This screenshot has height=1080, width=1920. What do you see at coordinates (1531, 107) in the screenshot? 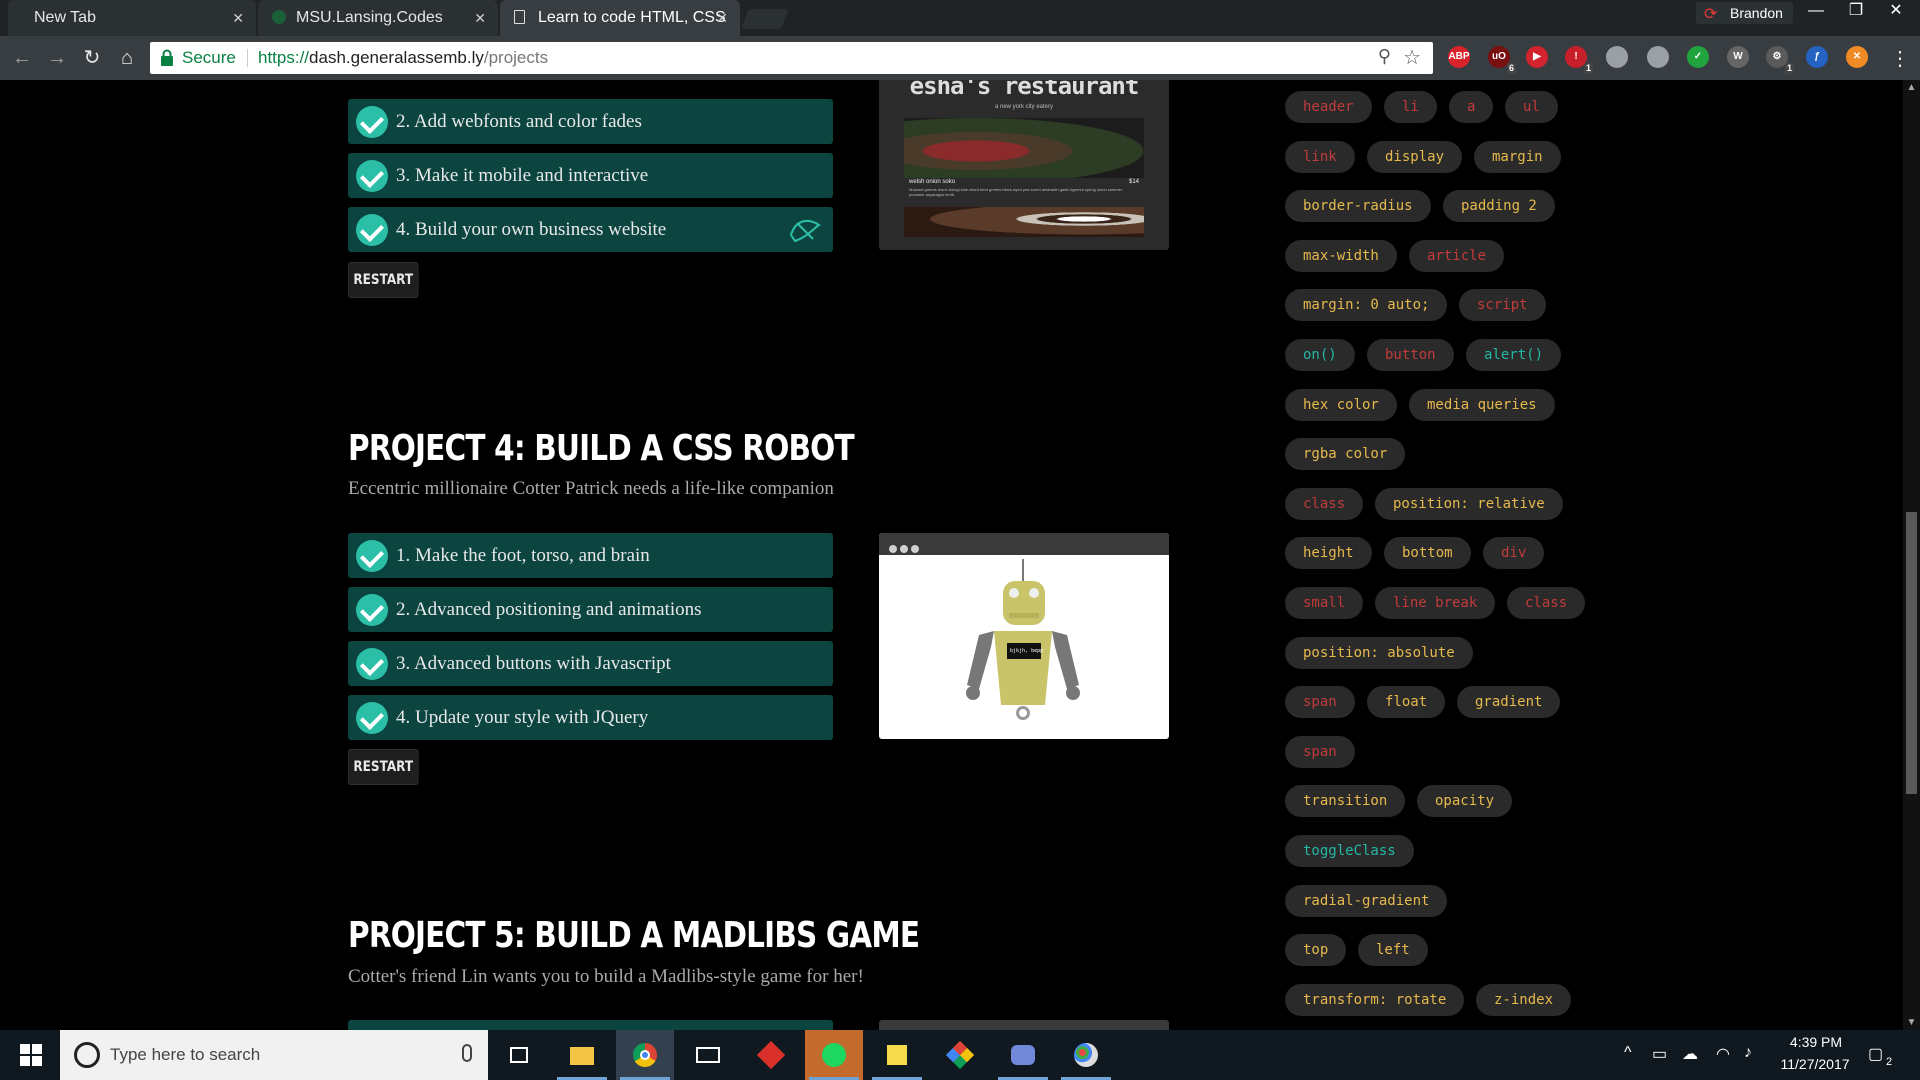
I see `concept-tag: ul` at bounding box center [1531, 107].